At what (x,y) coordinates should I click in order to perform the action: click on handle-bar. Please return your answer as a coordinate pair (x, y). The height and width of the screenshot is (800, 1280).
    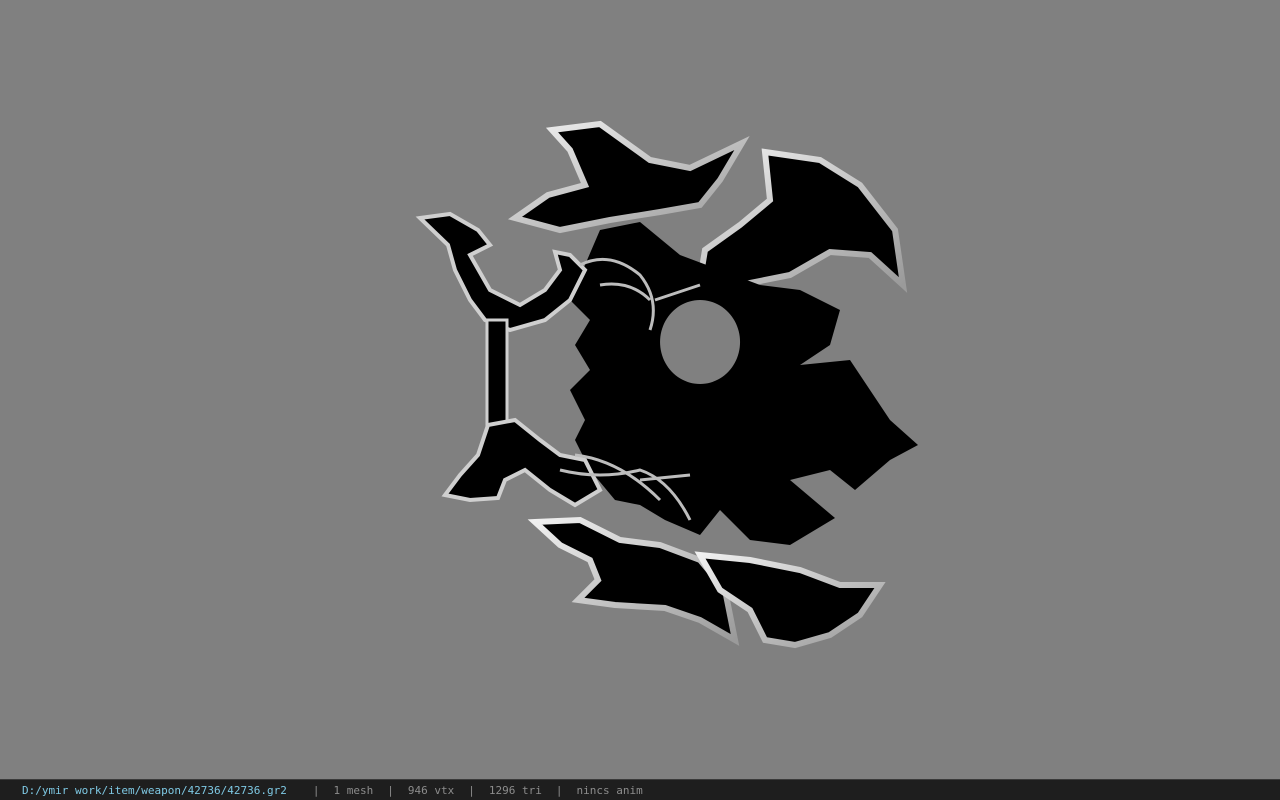
    Looking at the image, I should click on (497, 375).